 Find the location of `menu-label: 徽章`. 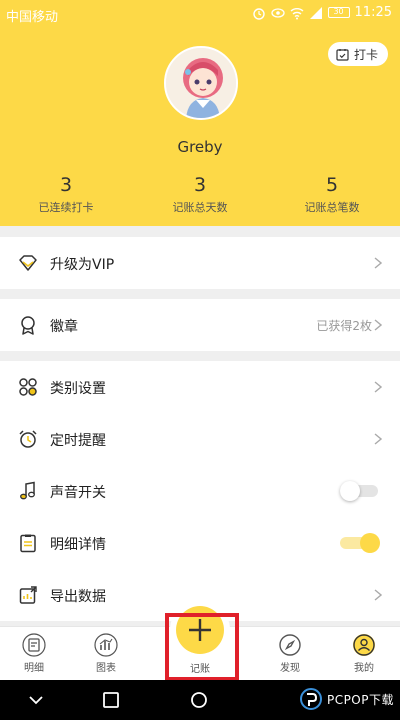

menu-label: 徽章 is located at coordinates (64, 327).